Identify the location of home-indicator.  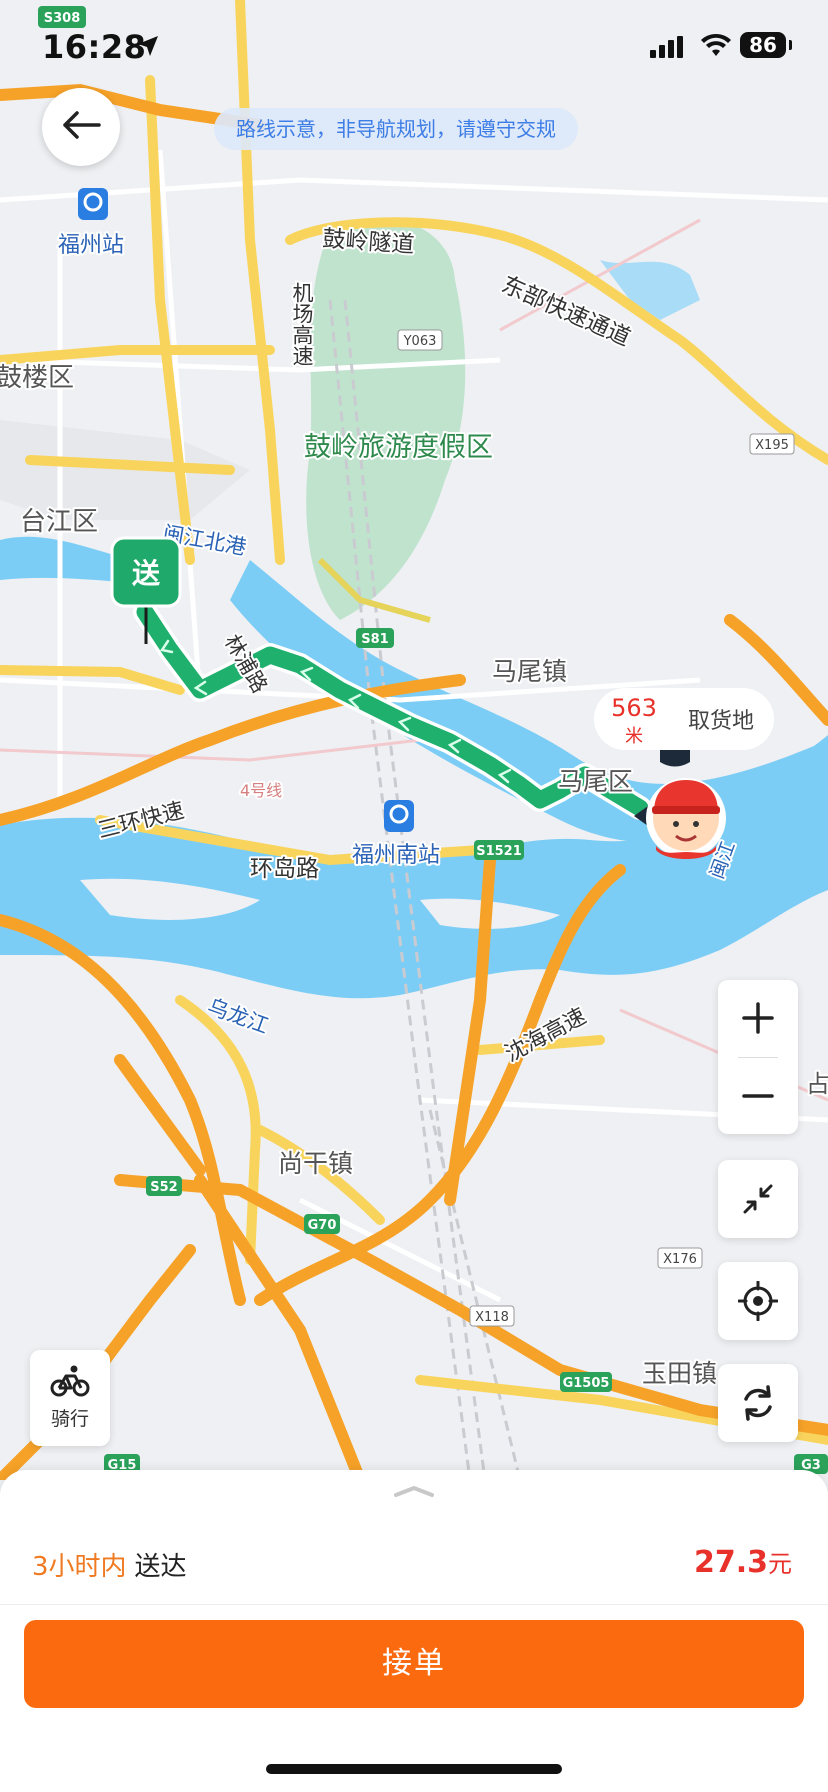
(414, 1769).